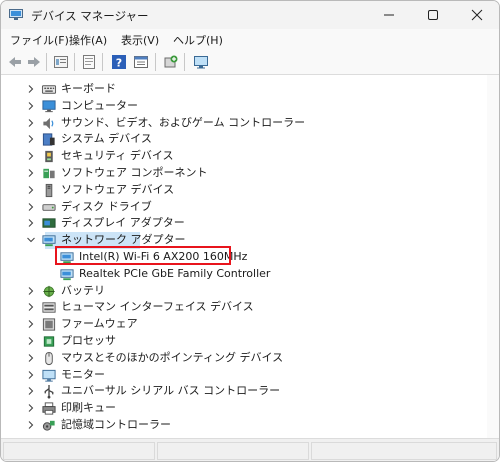 Image resolution: width=500 pixels, height=462 pixels. What do you see at coordinates (141, 62) in the screenshot?
I see `view-icon` at bounding box center [141, 62].